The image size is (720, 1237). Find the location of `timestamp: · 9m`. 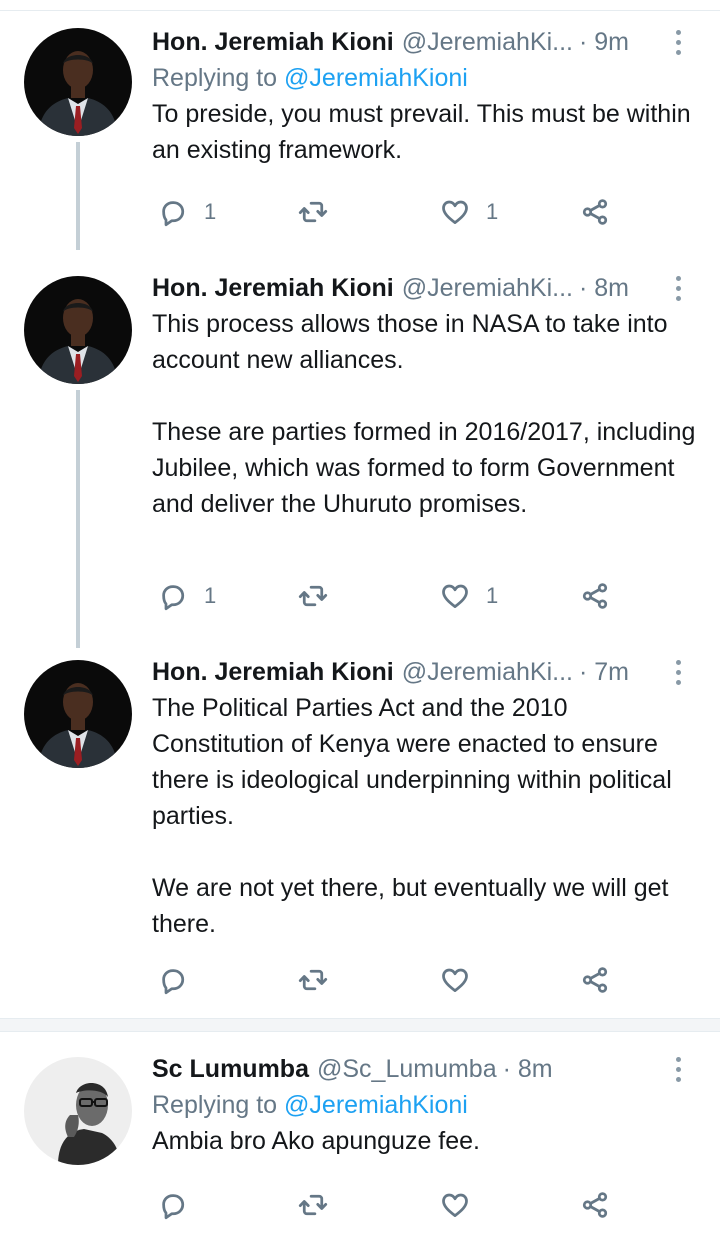

timestamp: · 9m is located at coordinates (604, 42).